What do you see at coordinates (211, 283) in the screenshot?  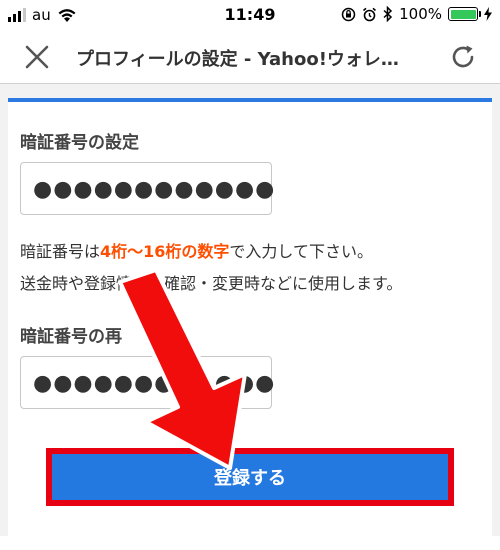 I see `pin-usage-note: 送金時や登録情報の確認・変更時などに使用します。` at bounding box center [211, 283].